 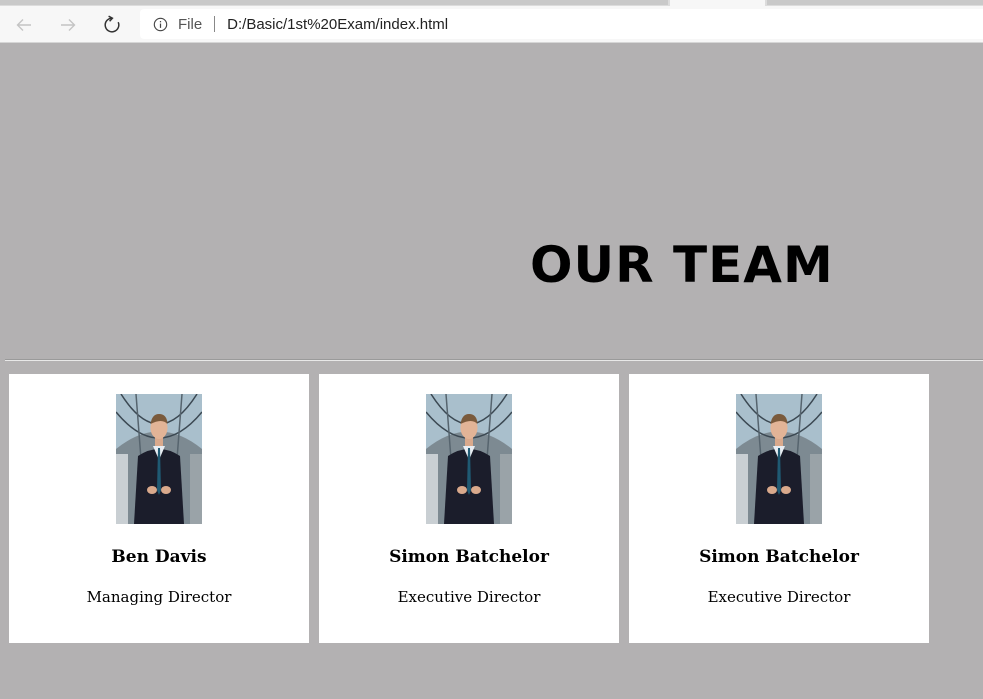 What do you see at coordinates (337, 24) in the screenshot?
I see `url-text: D:/Basic/1st%20Exam/index.html` at bounding box center [337, 24].